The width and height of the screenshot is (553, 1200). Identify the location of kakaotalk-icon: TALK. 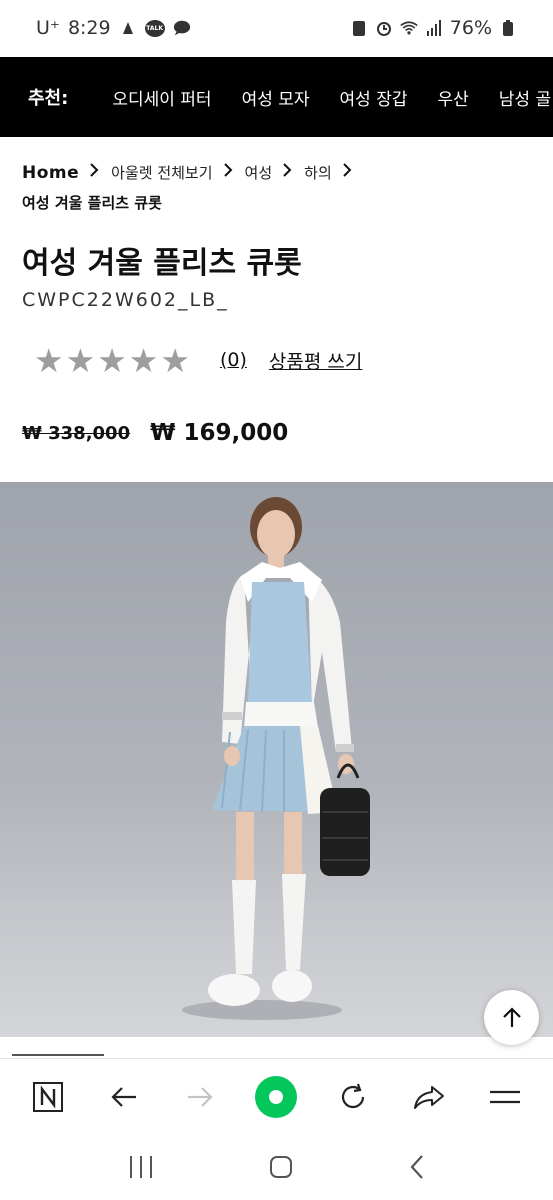
(154, 28).